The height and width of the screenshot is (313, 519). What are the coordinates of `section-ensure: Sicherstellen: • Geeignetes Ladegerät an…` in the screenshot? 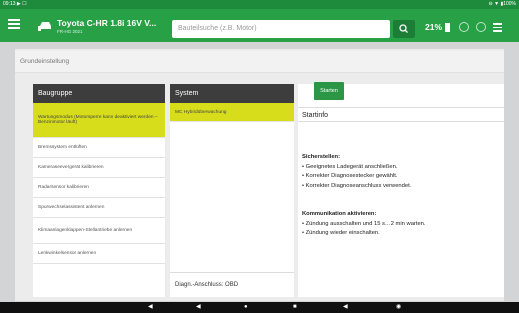 It's located at (356, 172).